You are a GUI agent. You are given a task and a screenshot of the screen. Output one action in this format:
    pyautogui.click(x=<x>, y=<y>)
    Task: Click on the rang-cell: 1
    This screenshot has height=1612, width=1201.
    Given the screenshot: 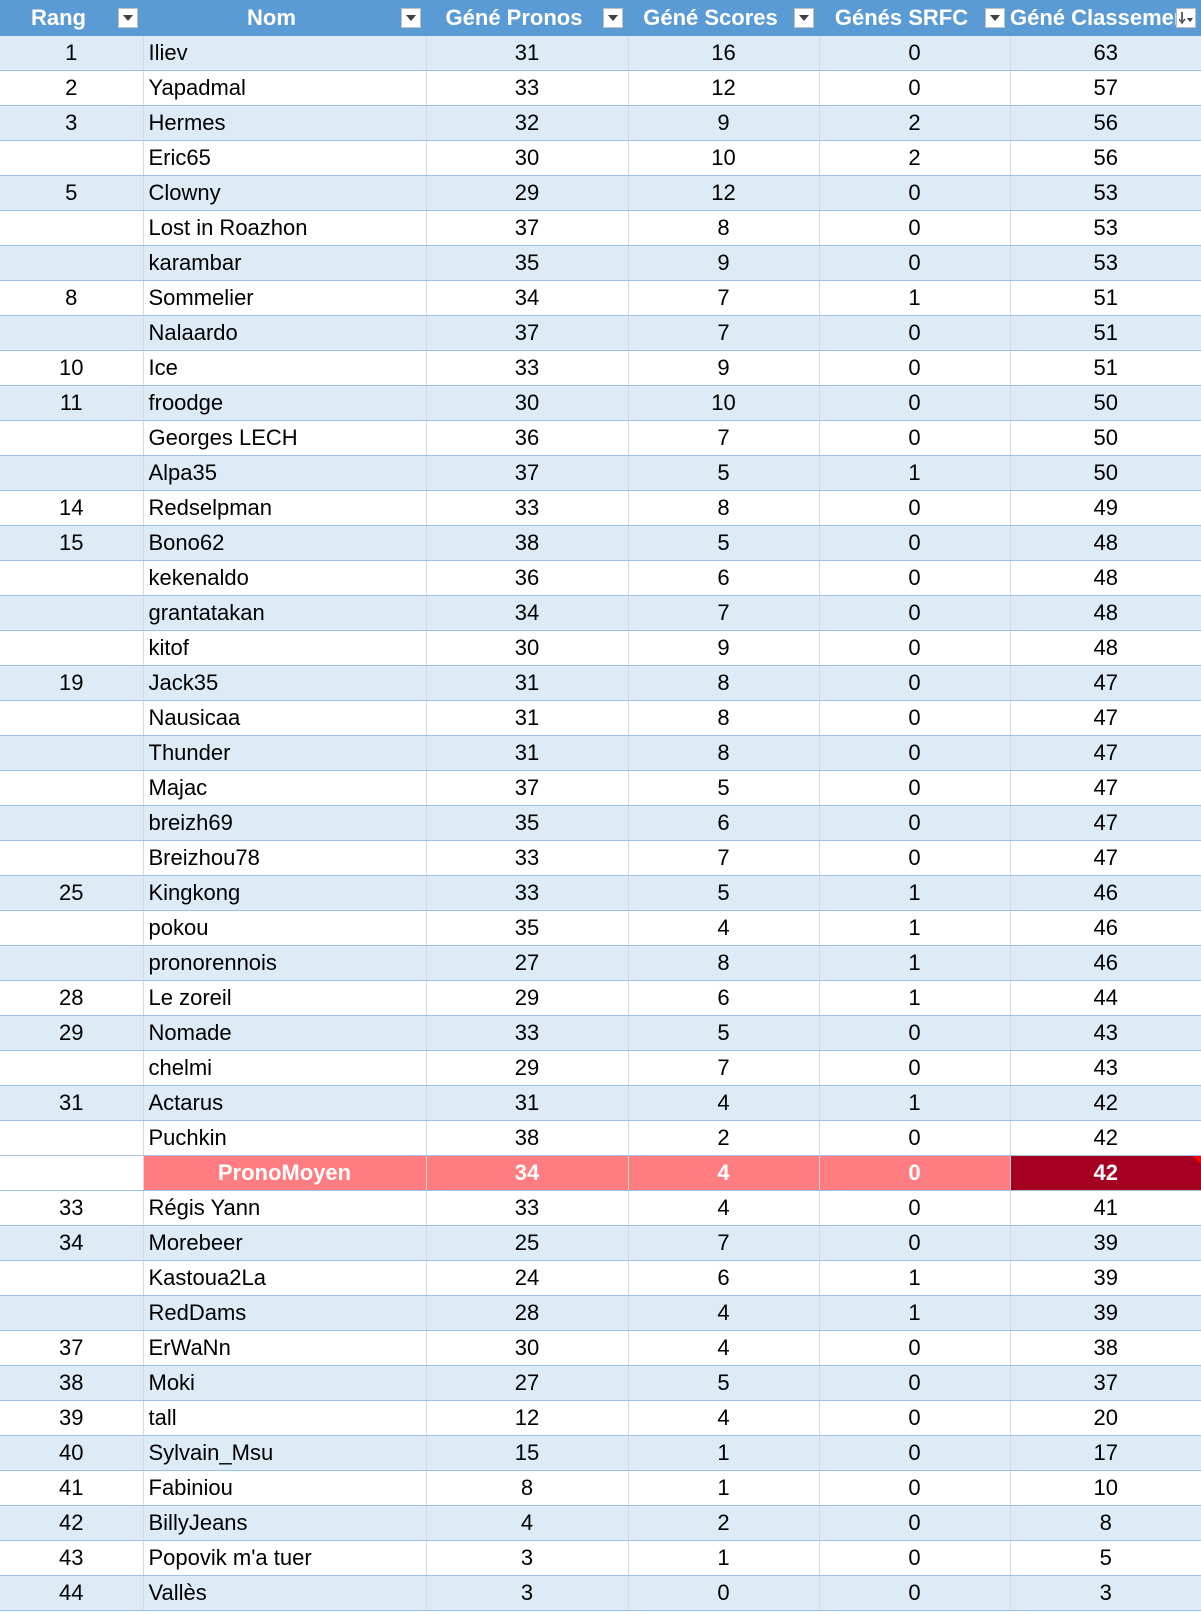 What is the action you would take?
    pyautogui.click(x=71, y=53)
    